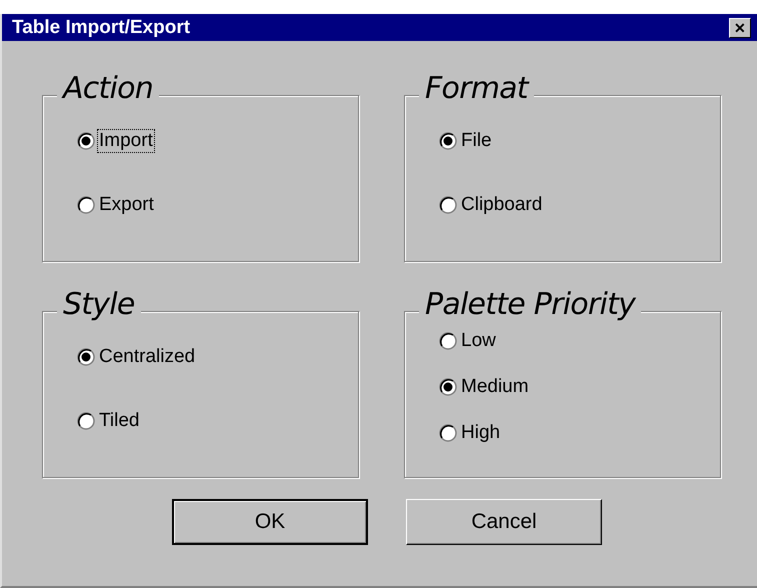 The height and width of the screenshot is (588, 757). What do you see at coordinates (530, 305) in the screenshot?
I see `group-title: Palette Priority` at bounding box center [530, 305].